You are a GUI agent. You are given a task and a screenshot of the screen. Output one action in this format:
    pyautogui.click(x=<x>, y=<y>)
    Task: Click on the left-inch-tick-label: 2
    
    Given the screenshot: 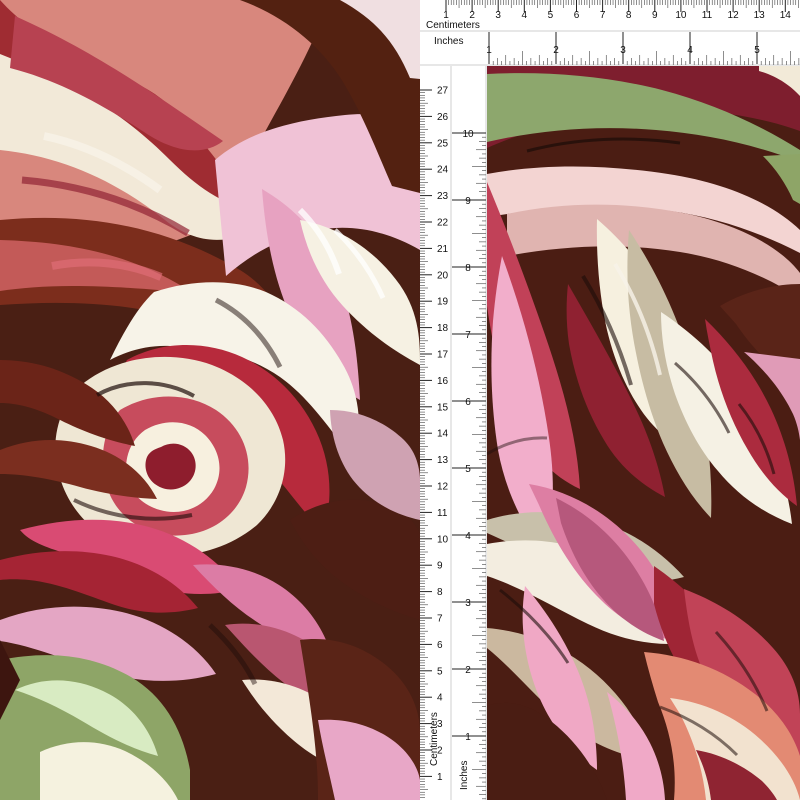 What is the action you would take?
    pyautogui.click(x=468, y=670)
    